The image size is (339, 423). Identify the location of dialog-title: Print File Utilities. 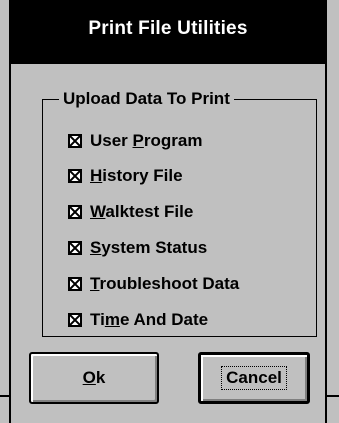
(168, 28).